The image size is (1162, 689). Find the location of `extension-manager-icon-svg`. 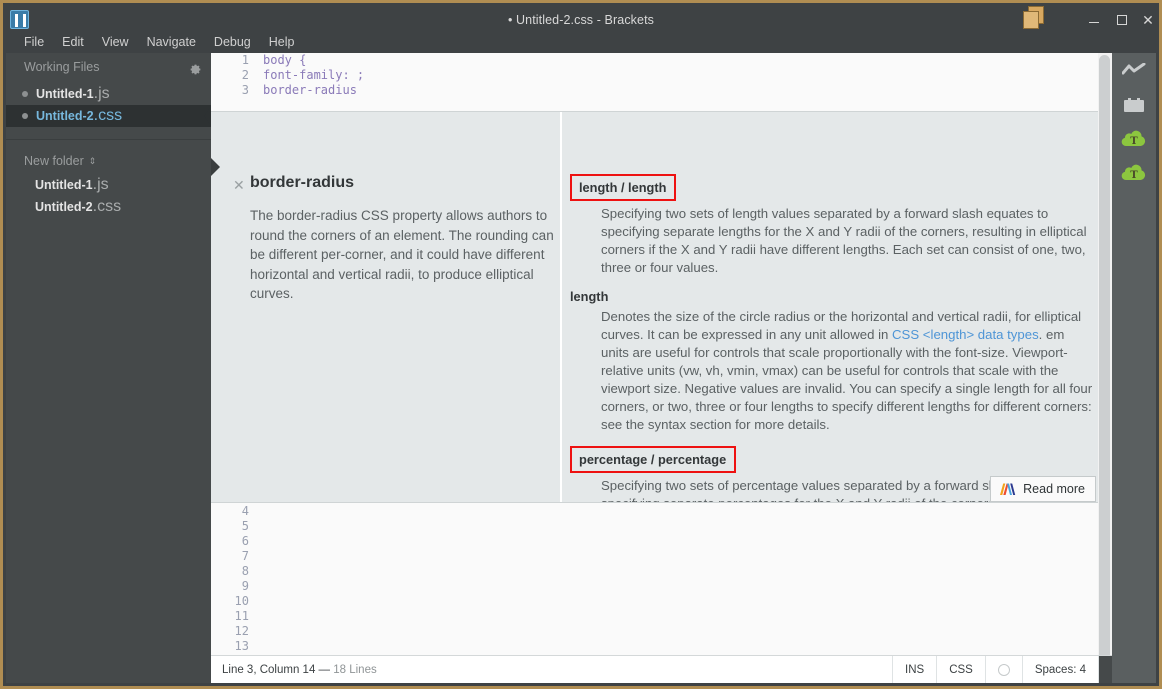

extension-manager-icon-svg is located at coordinates (1134, 104).